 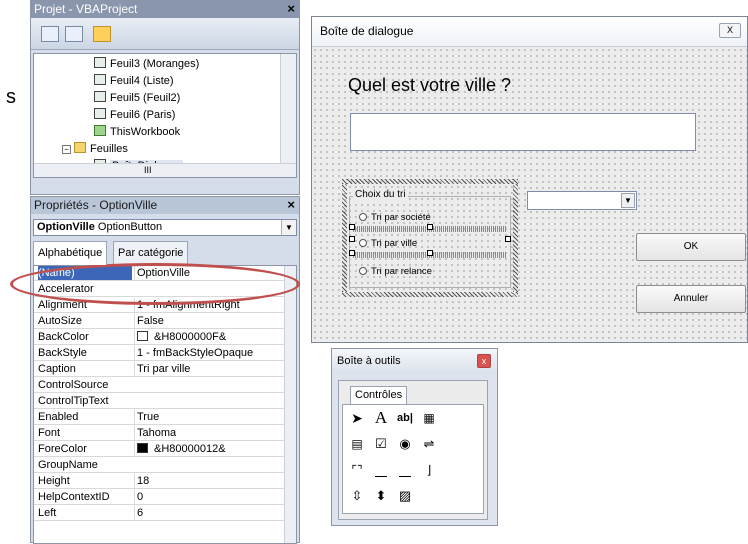 I want to click on view-code-button, so click(x=50, y=34).